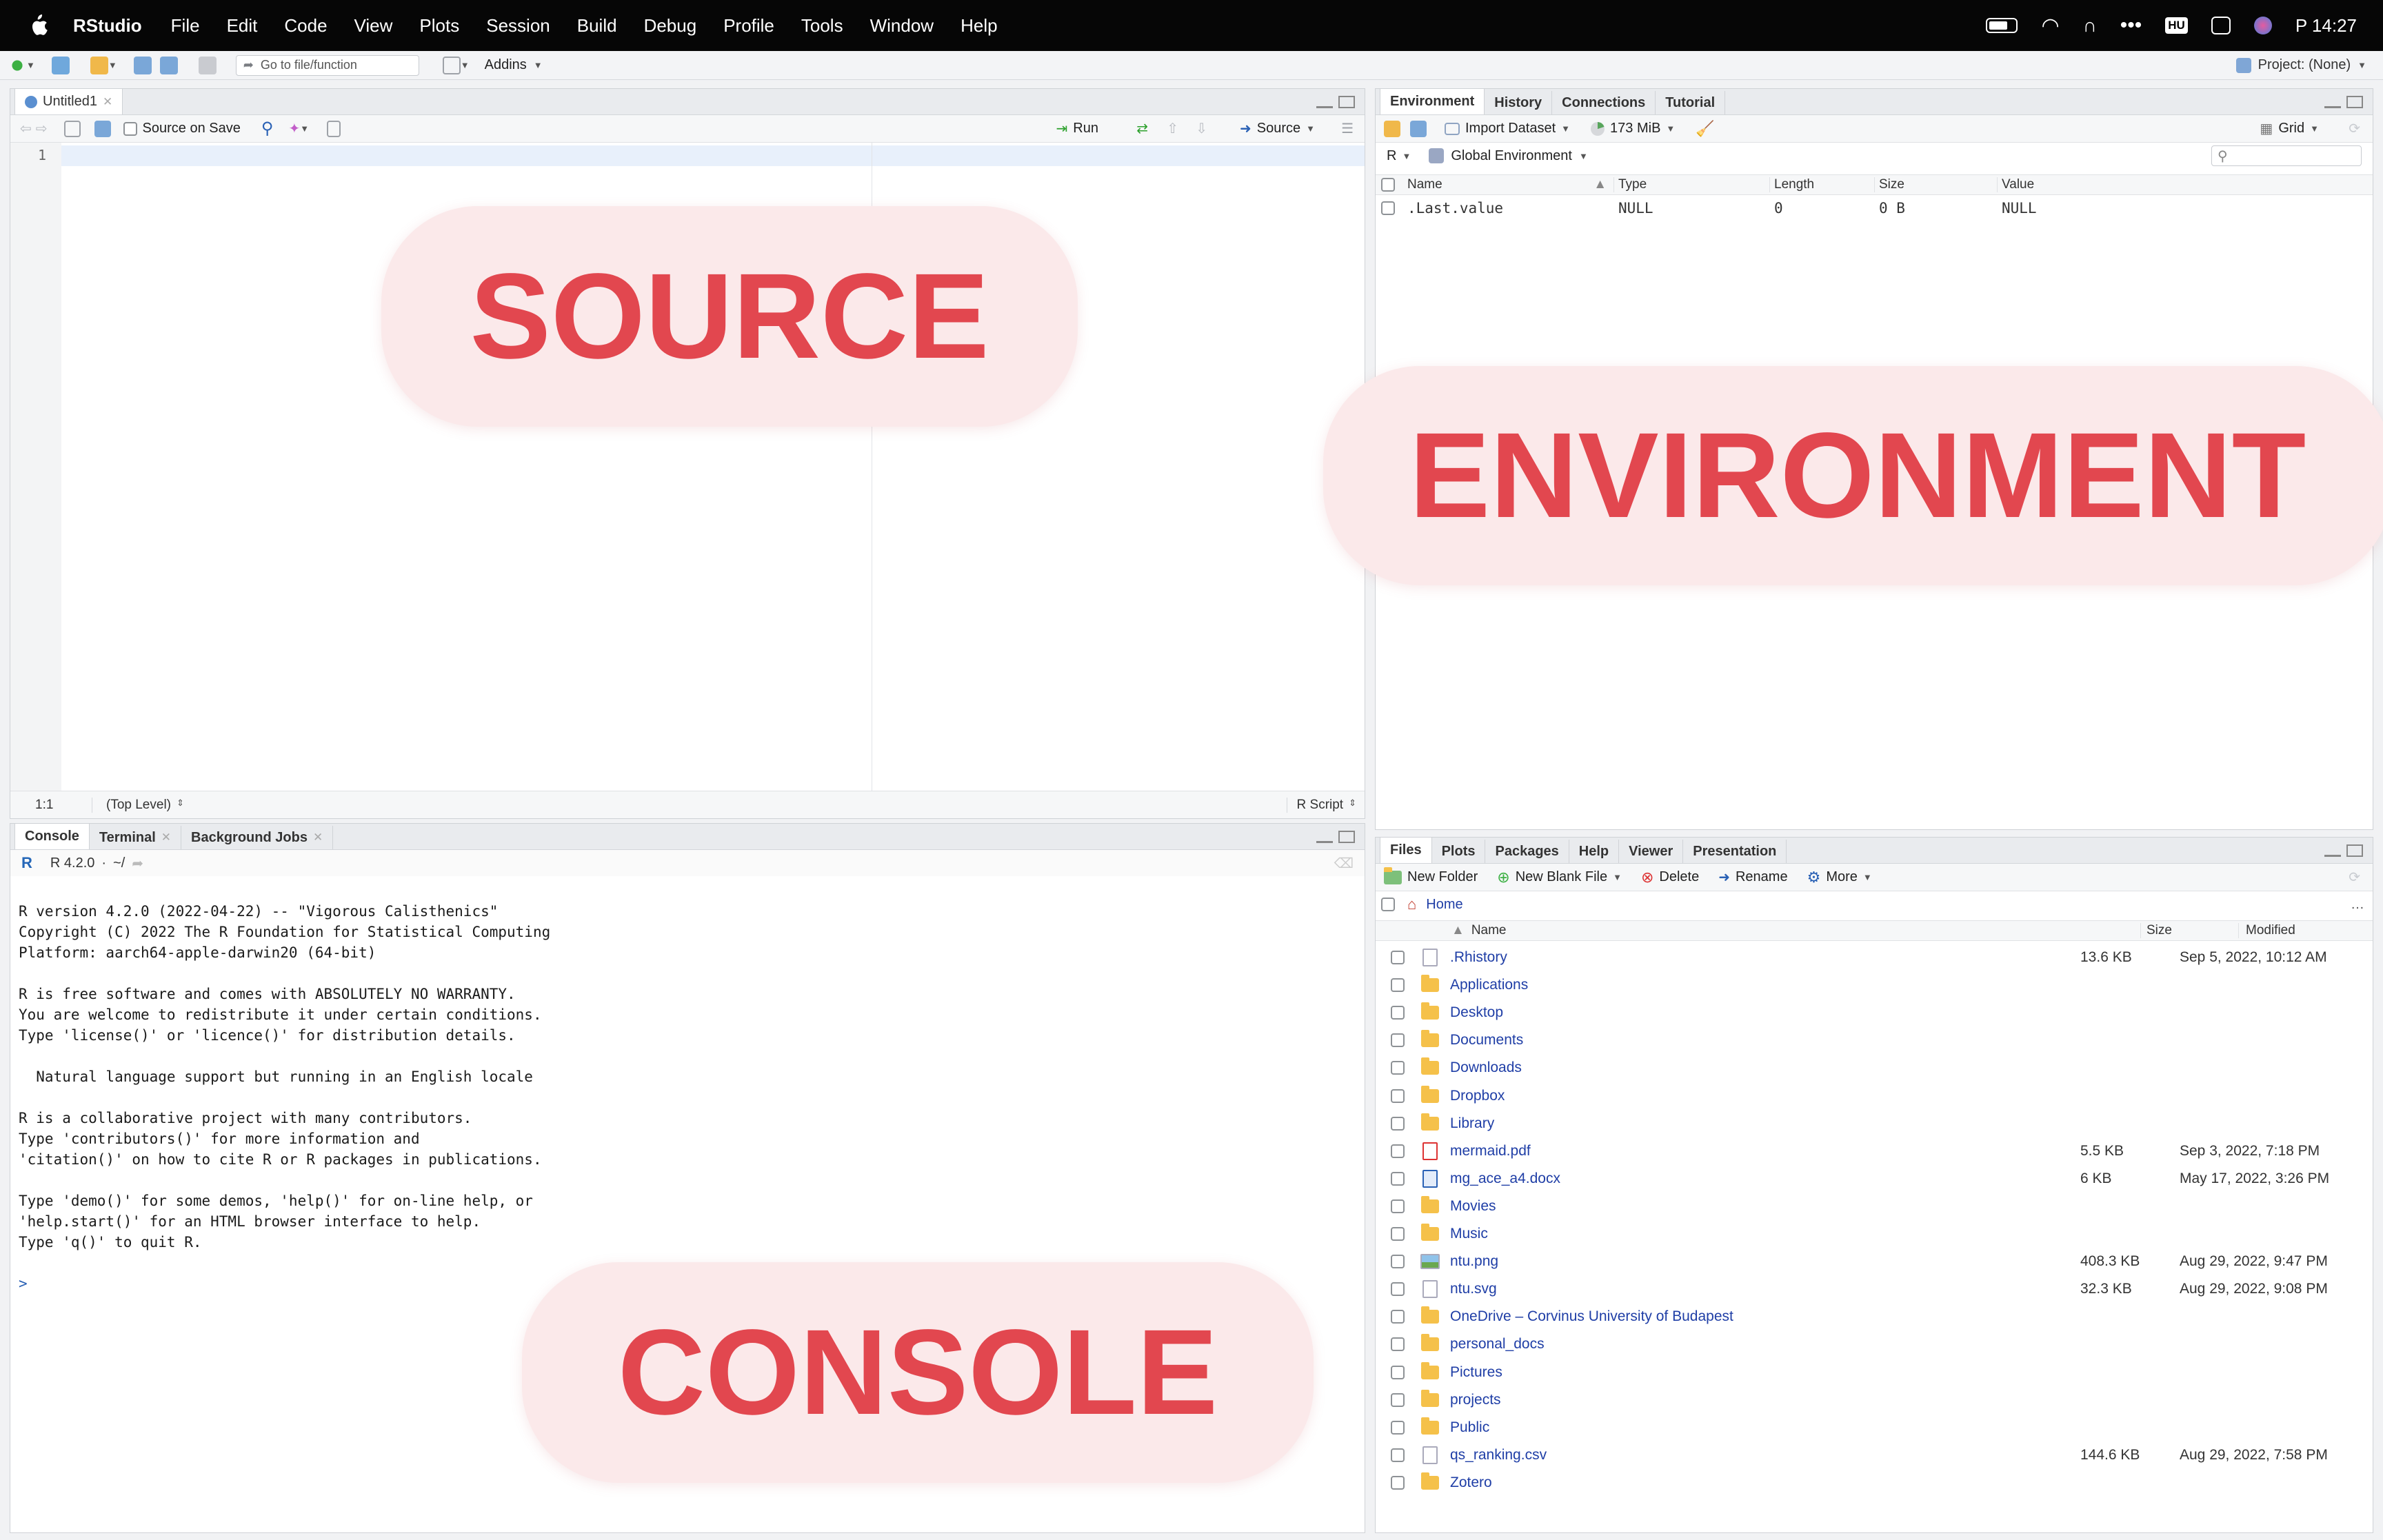 The width and height of the screenshot is (2383, 1540). I want to click on menu-help: Help, so click(979, 26).